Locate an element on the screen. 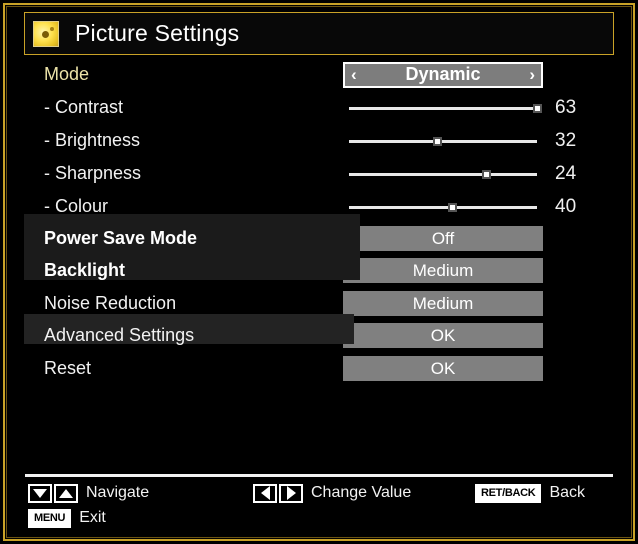 This screenshot has width=638, height=544. power-save-mode-value-button: Off is located at coordinates (443, 238).